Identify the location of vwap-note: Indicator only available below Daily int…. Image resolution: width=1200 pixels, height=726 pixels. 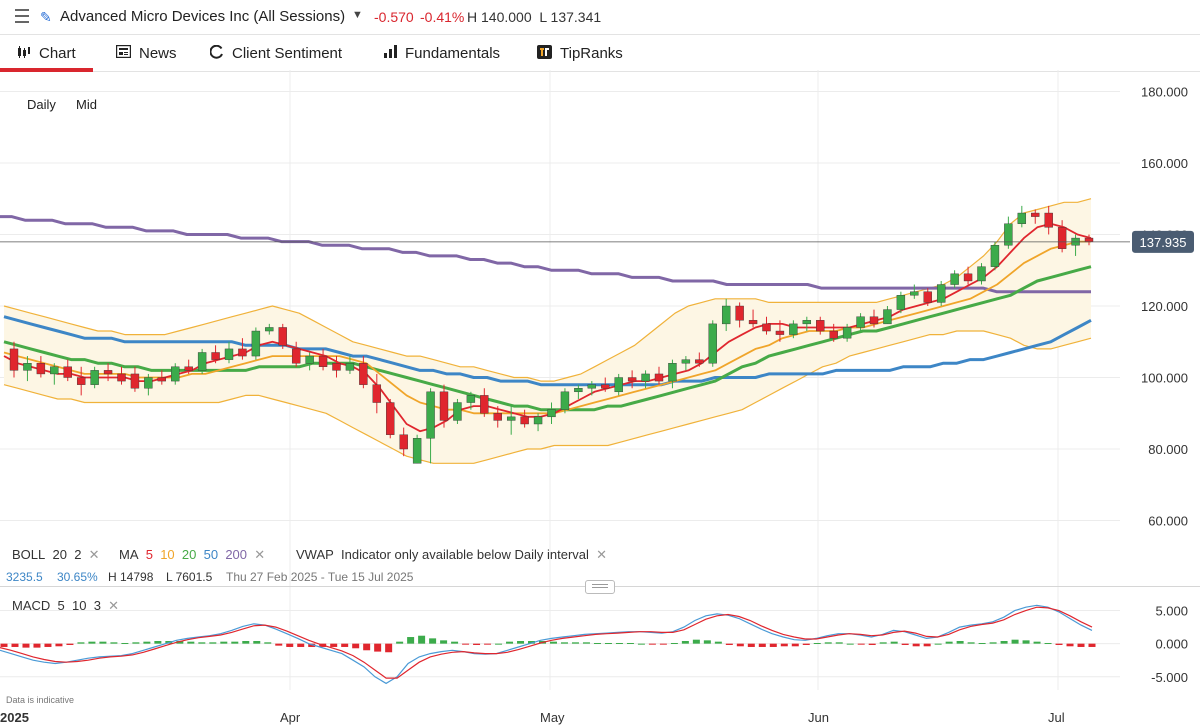
(465, 554).